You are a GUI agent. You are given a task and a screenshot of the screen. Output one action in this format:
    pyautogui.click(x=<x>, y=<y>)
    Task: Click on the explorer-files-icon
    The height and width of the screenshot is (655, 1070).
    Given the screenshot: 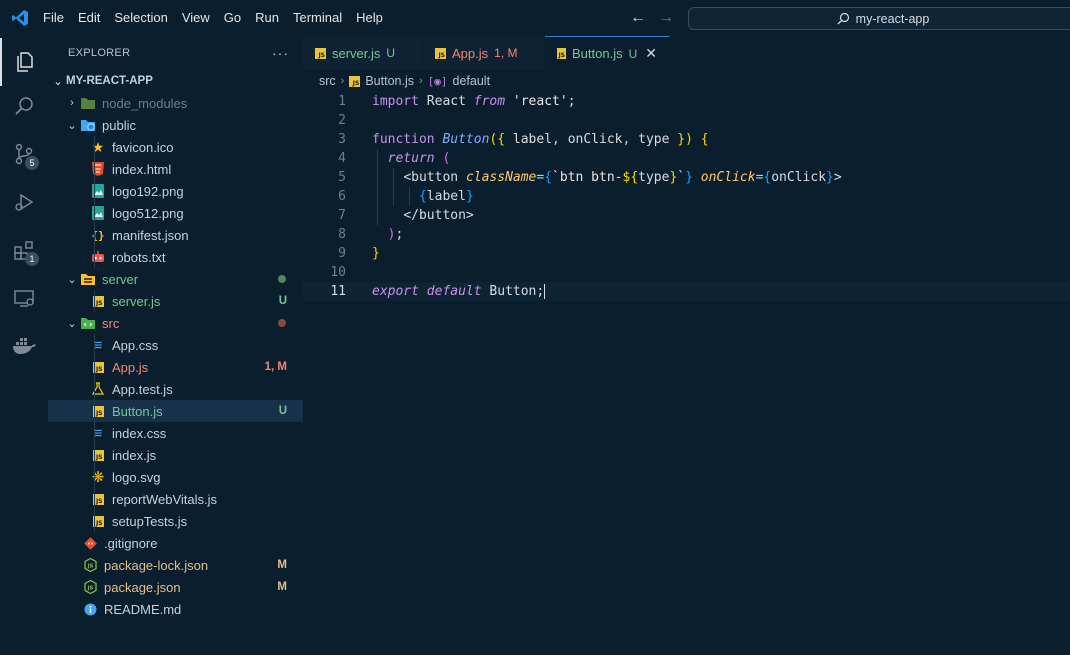 What is the action you would take?
    pyautogui.click(x=24, y=62)
    